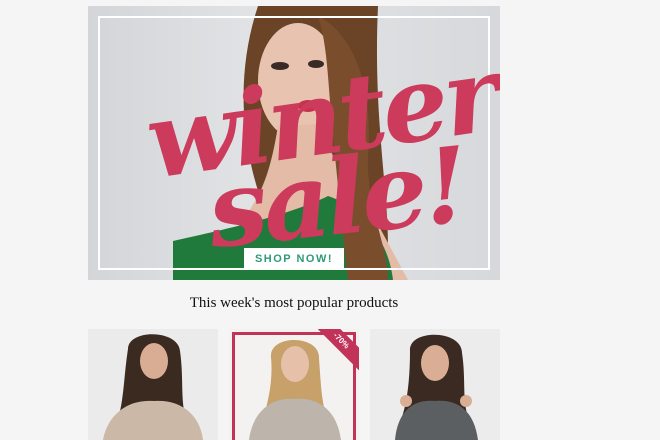 The height and width of the screenshot is (440, 660). Describe the element at coordinates (336, 197) in the screenshot. I see `headline-line-2: sale!` at that location.